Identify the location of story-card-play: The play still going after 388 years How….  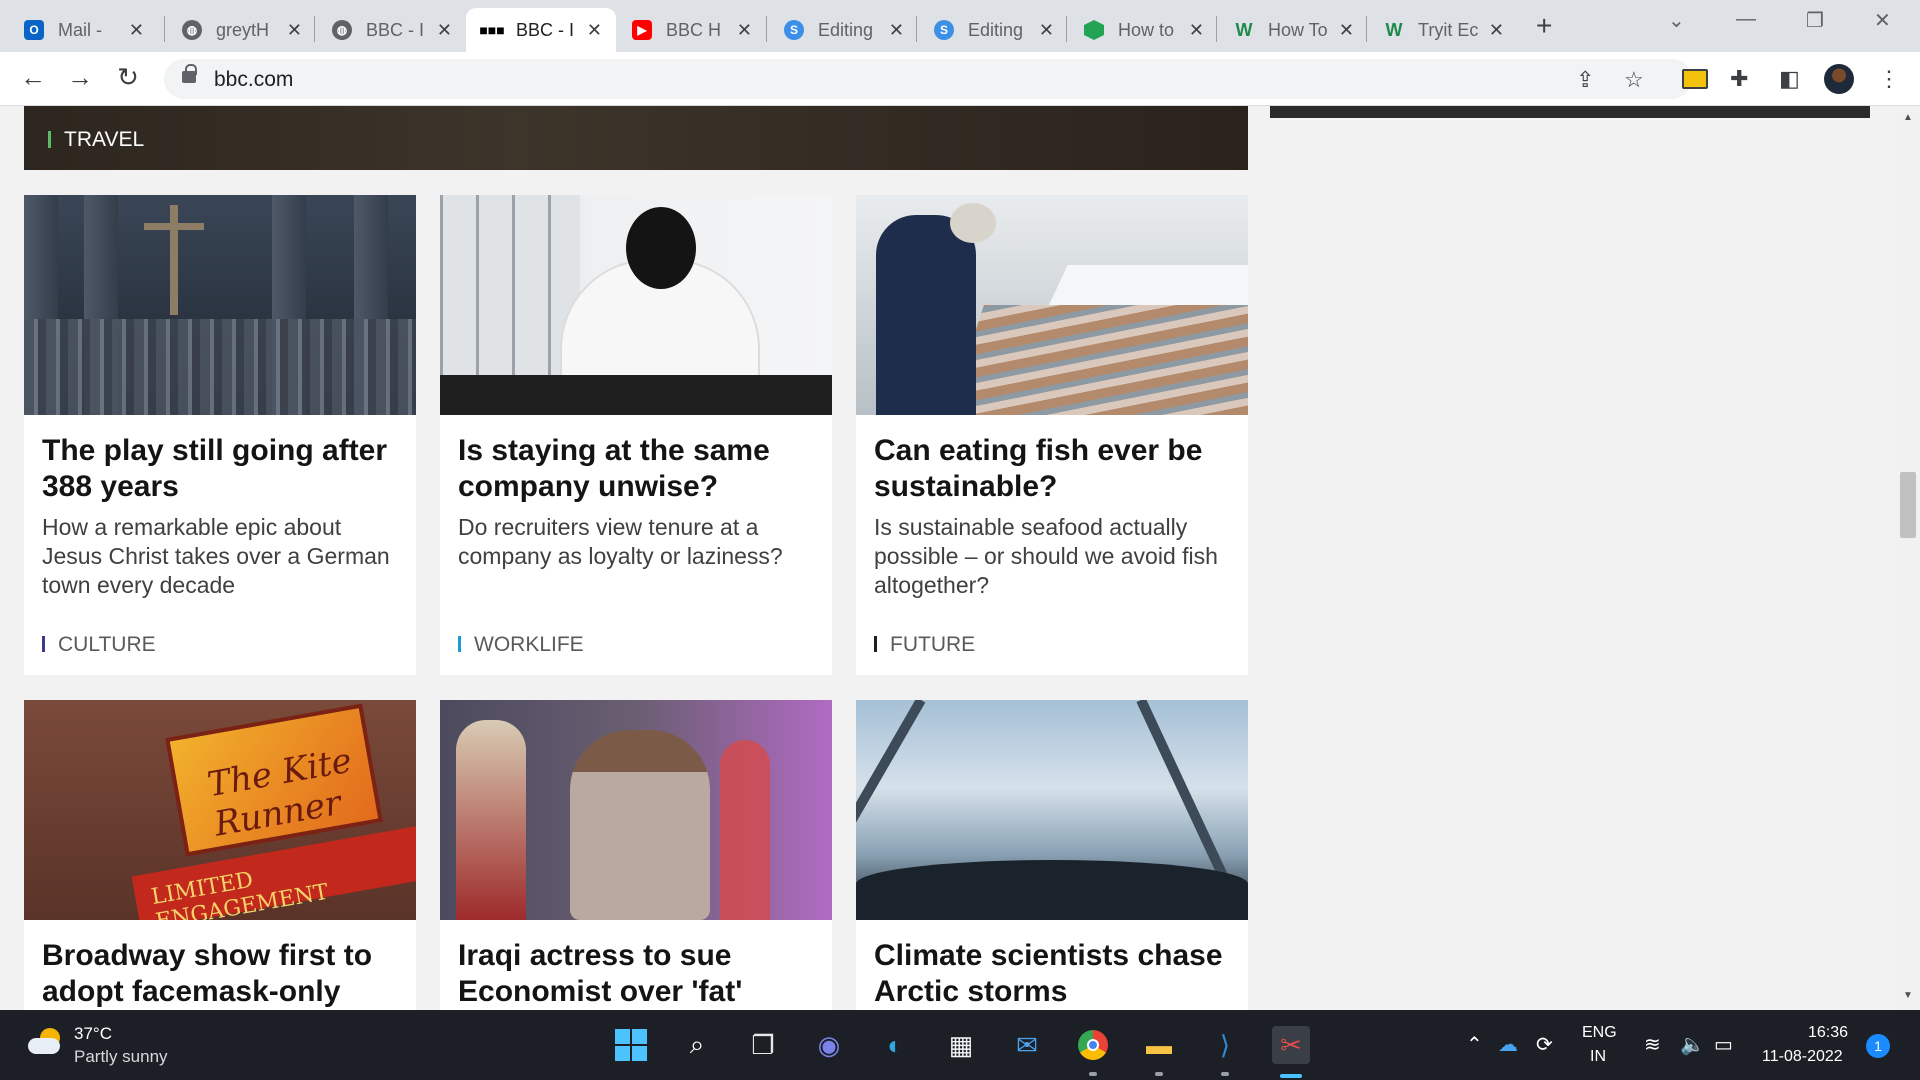
(220, 435).